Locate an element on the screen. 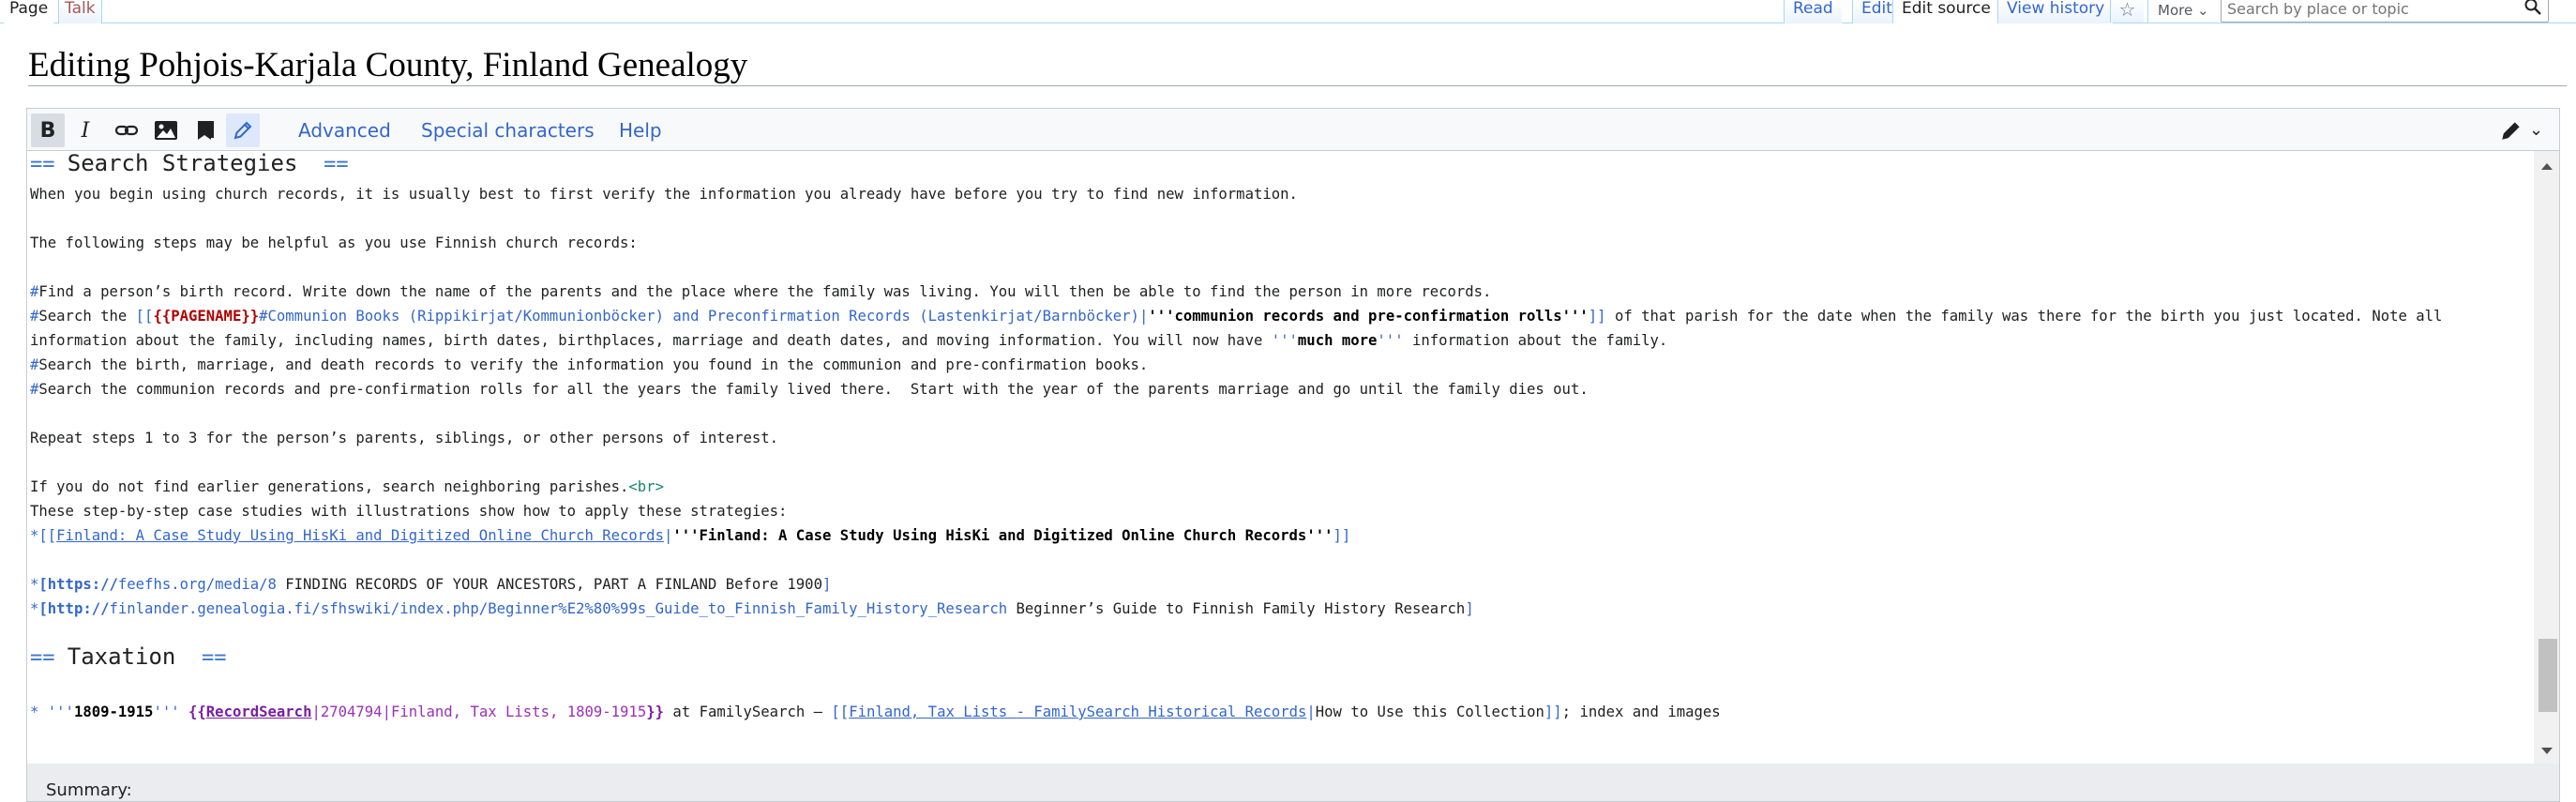 This screenshot has width=2576, height=802. title-divider is located at coordinates (1297, 85).